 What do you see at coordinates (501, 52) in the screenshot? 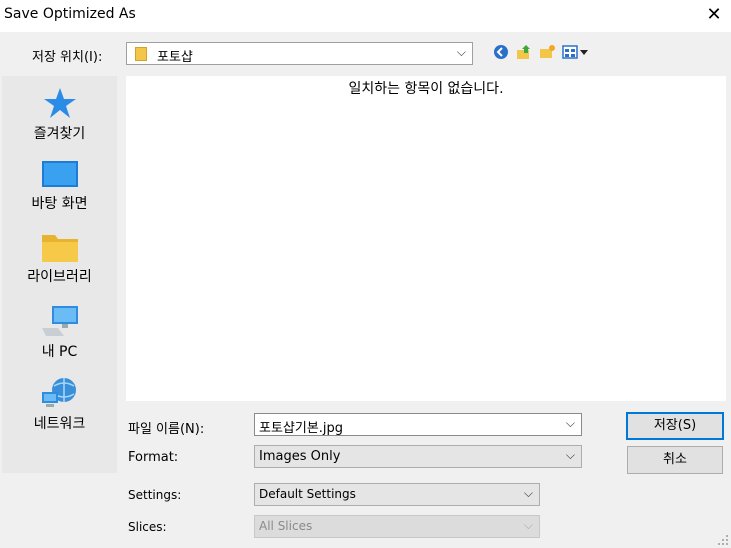
I see `back-icon` at bounding box center [501, 52].